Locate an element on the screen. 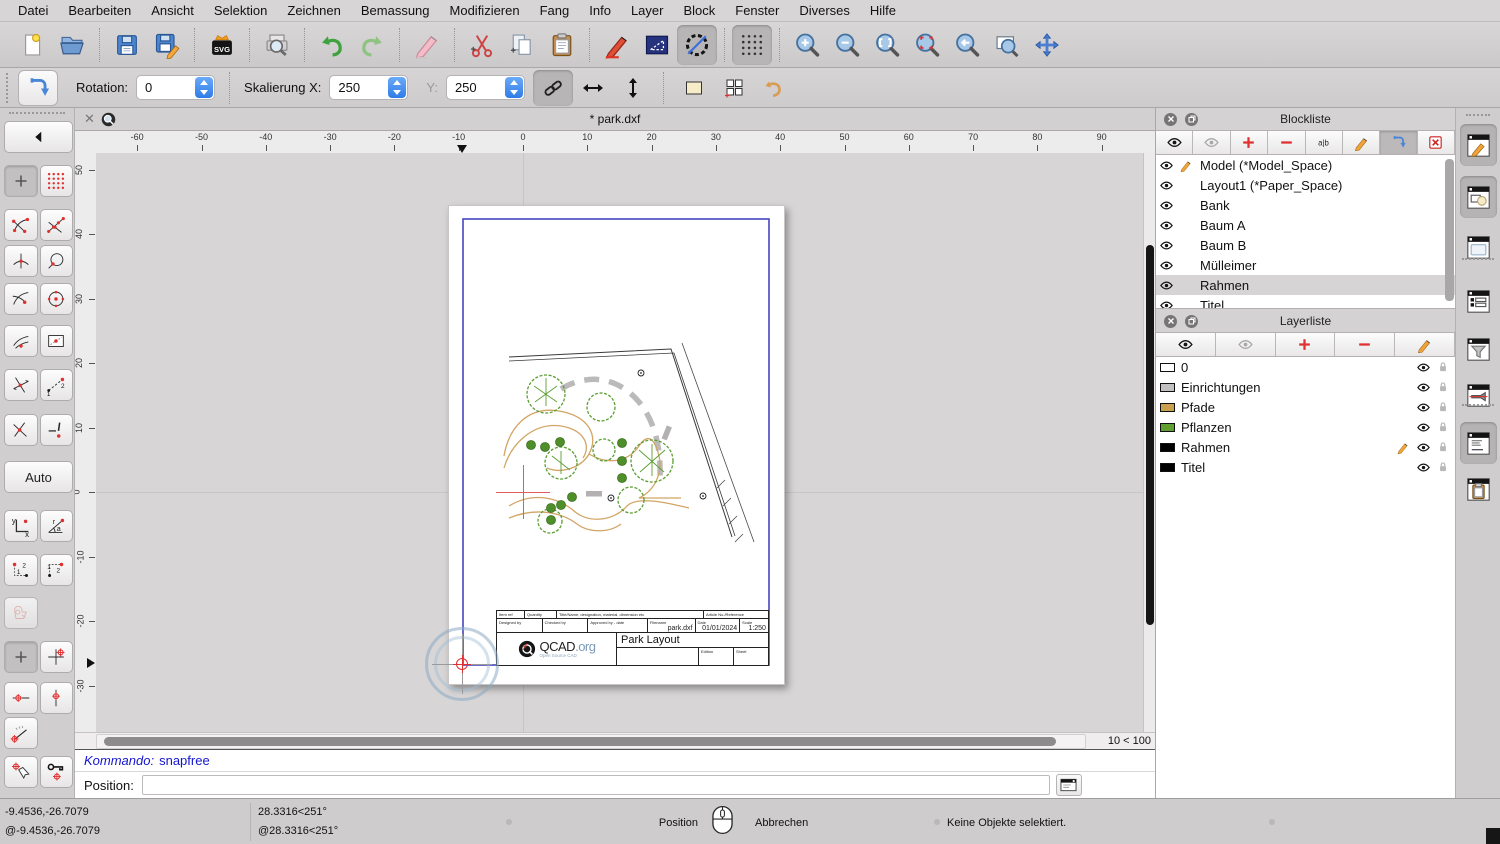  insert-block-tool-button is located at coordinates (38, 87).